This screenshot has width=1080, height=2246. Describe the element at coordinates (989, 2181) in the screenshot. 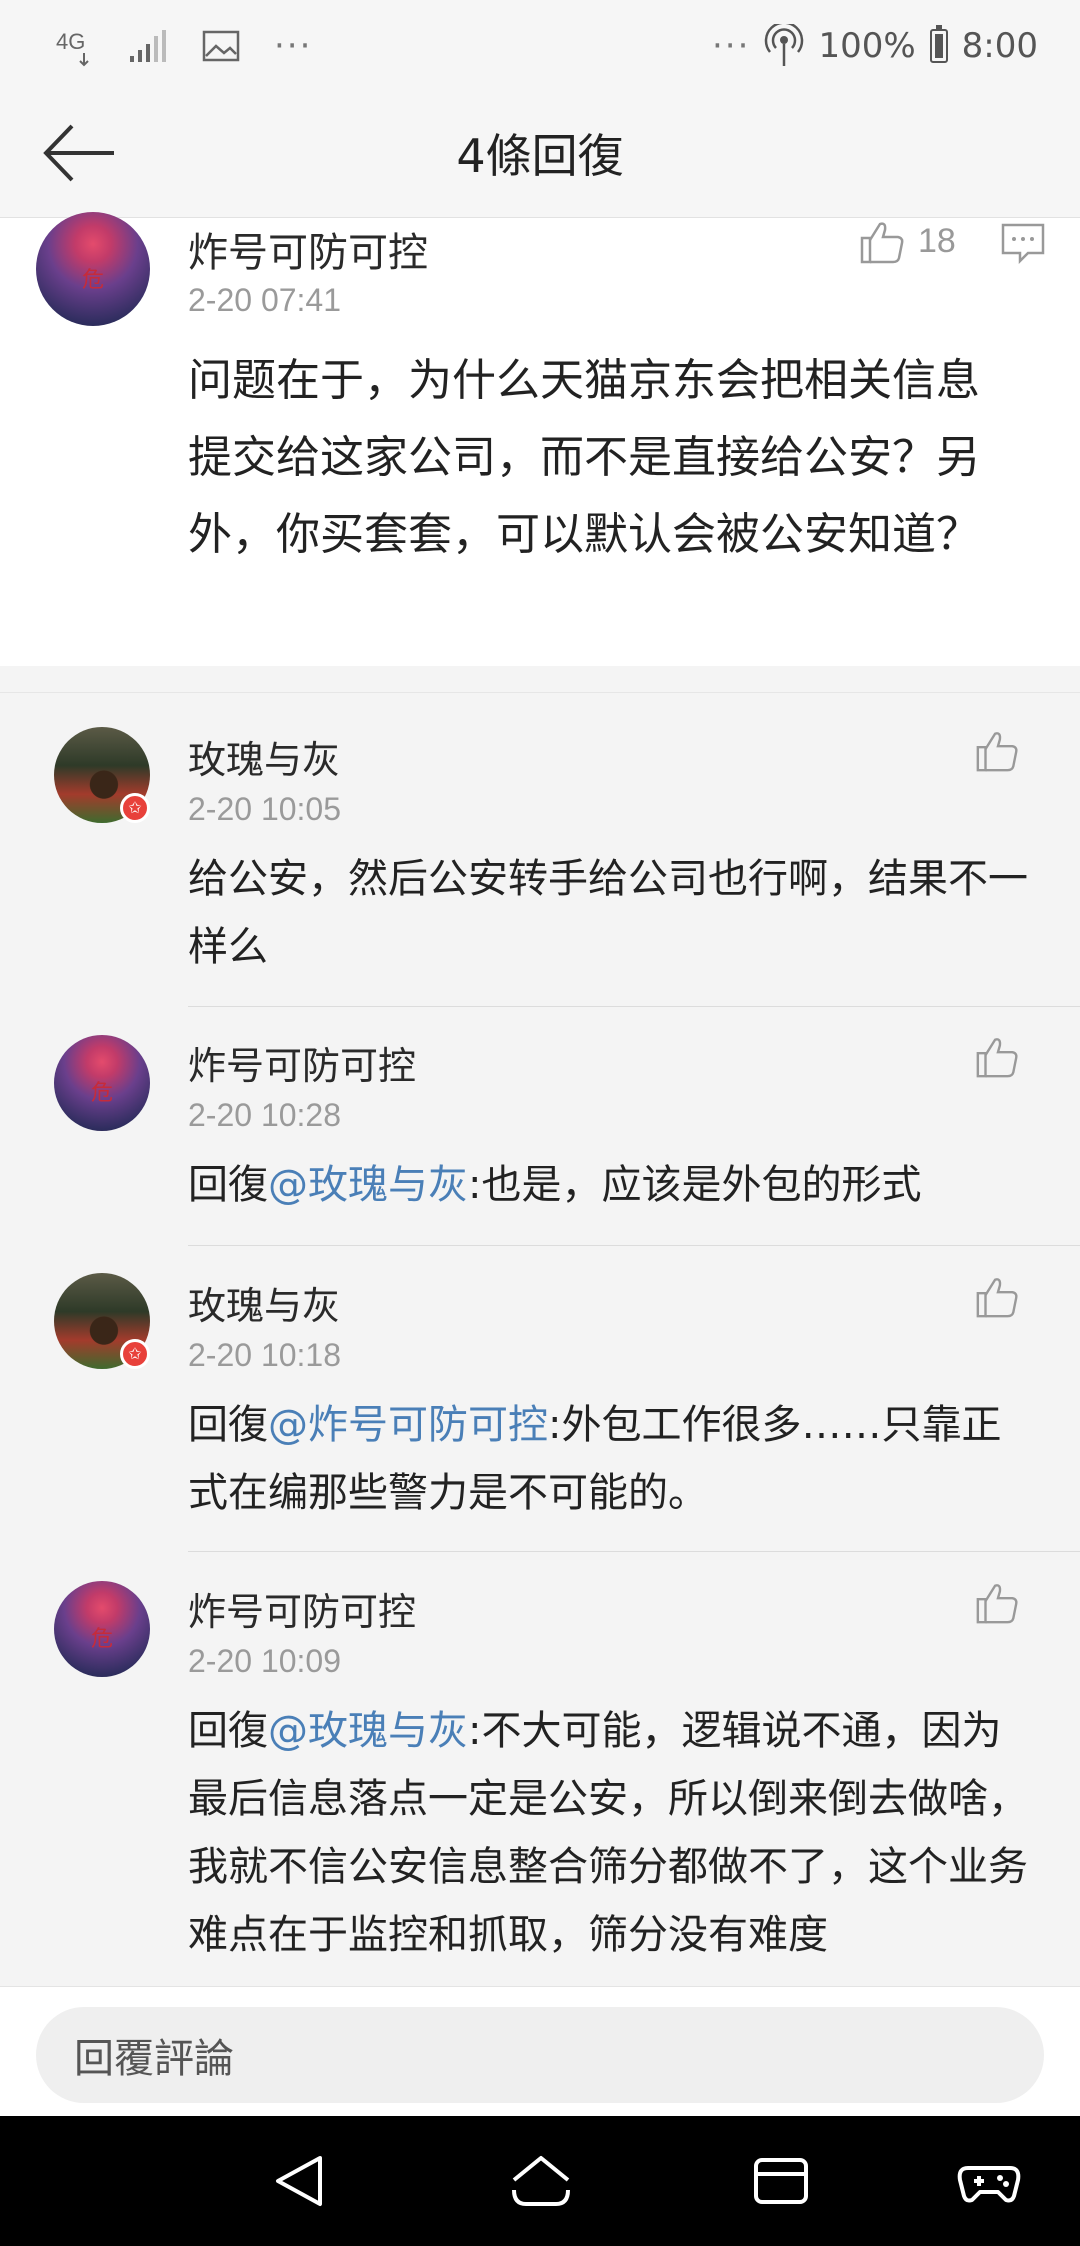

I see `game-controller-icon` at that location.